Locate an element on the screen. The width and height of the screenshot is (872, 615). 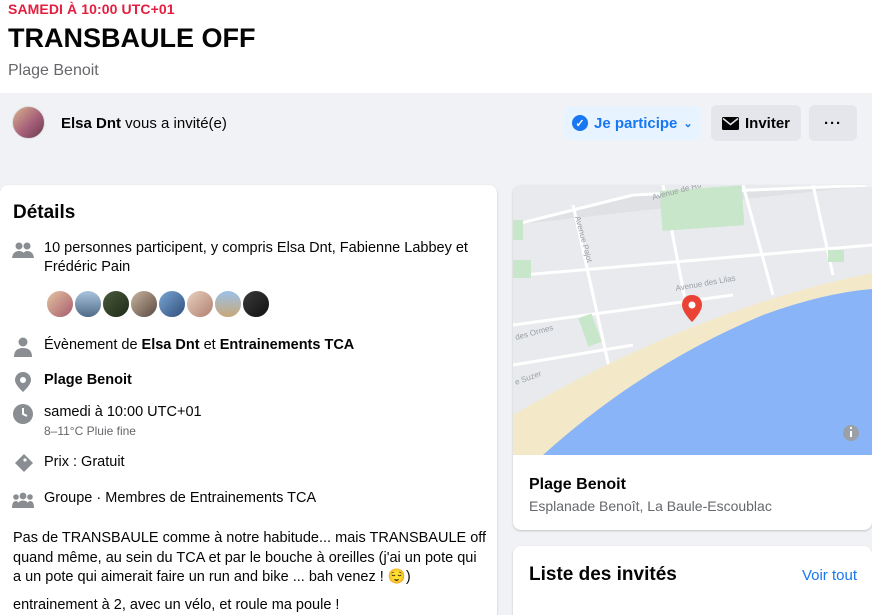
participant-avatars is located at coordinates (158, 304).